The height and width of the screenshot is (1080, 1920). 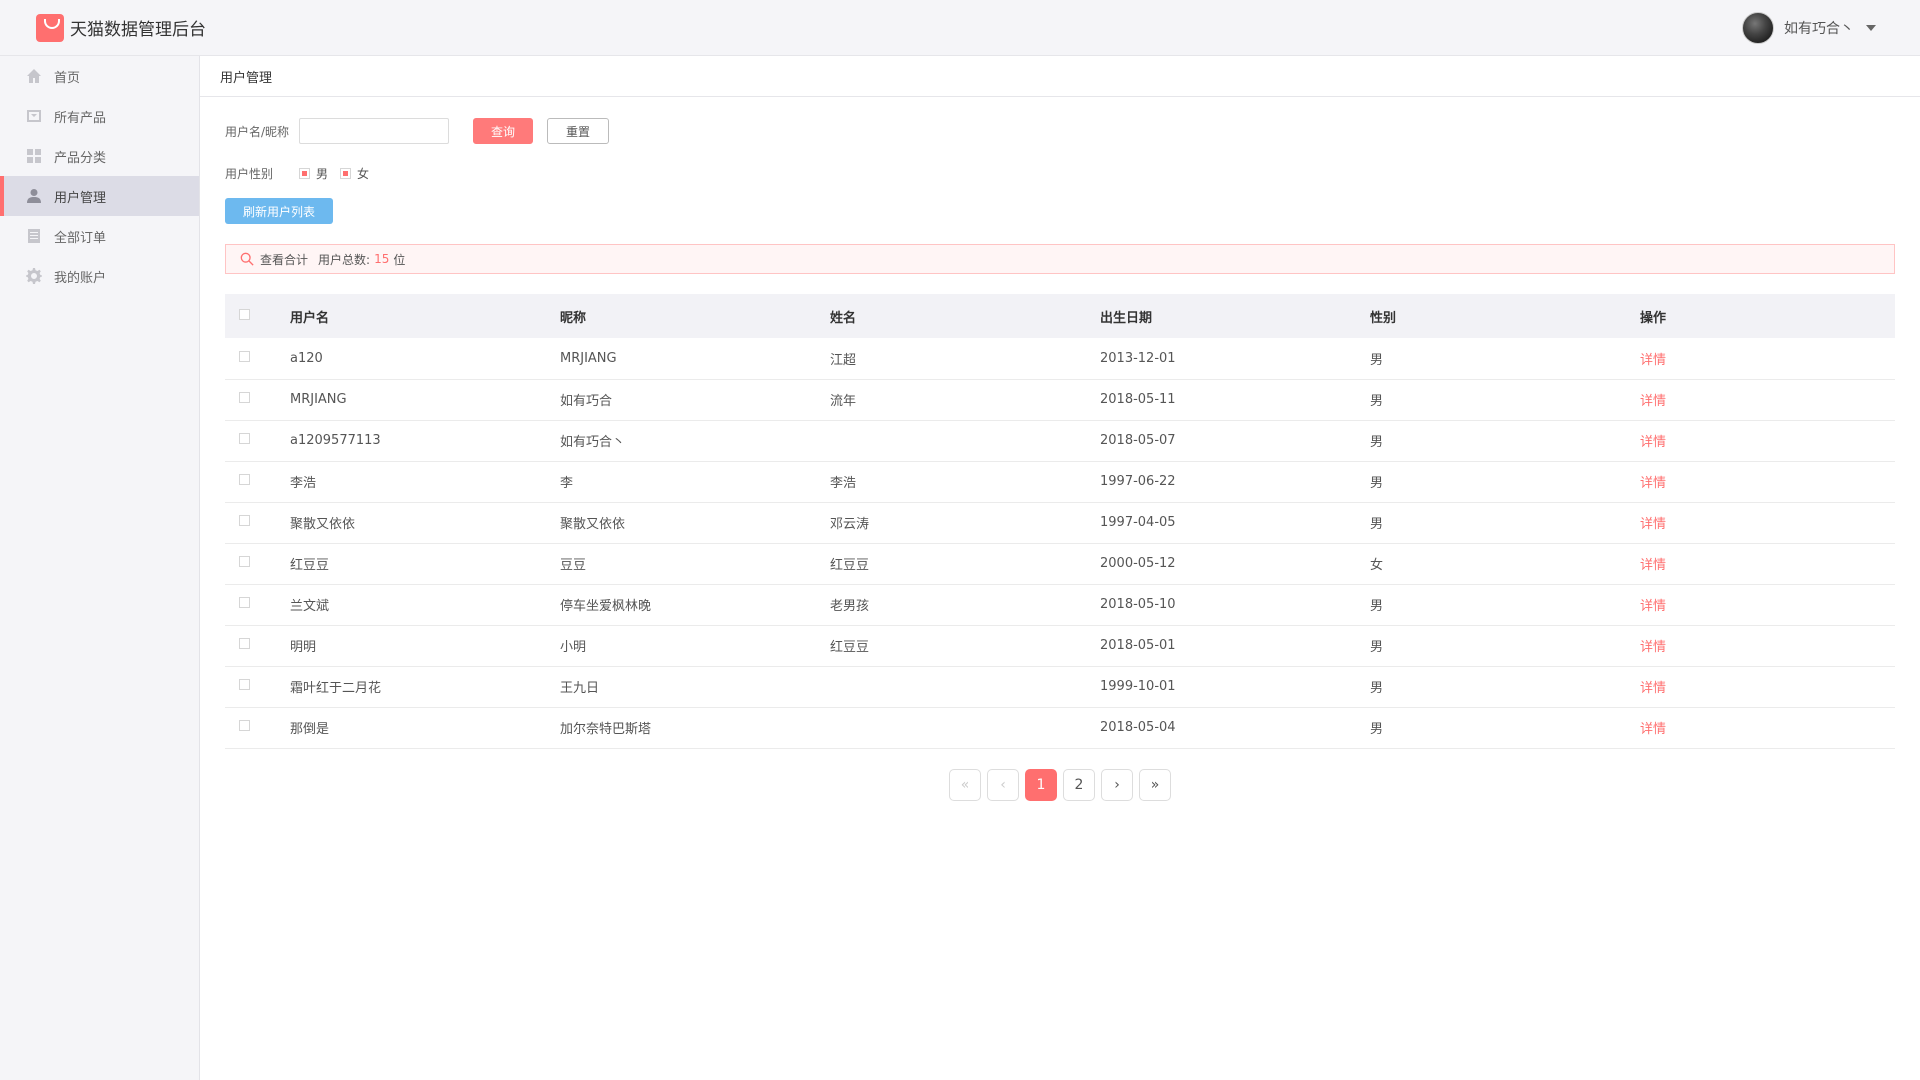 What do you see at coordinates (399, 259) in the screenshot?
I see `summary-unit: 位` at bounding box center [399, 259].